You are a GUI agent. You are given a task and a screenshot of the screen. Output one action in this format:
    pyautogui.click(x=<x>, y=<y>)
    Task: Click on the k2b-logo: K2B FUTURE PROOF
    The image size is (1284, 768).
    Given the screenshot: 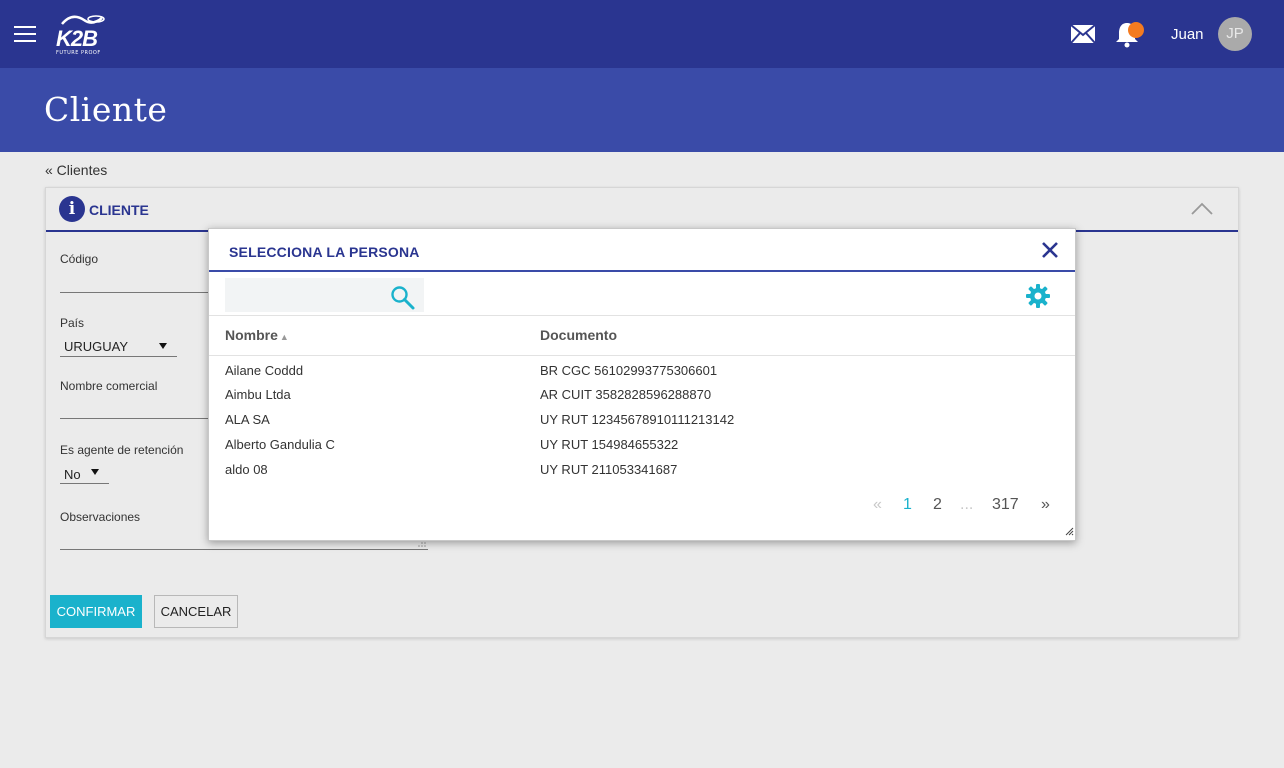 What is the action you would take?
    pyautogui.click(x=82, y=36)
    